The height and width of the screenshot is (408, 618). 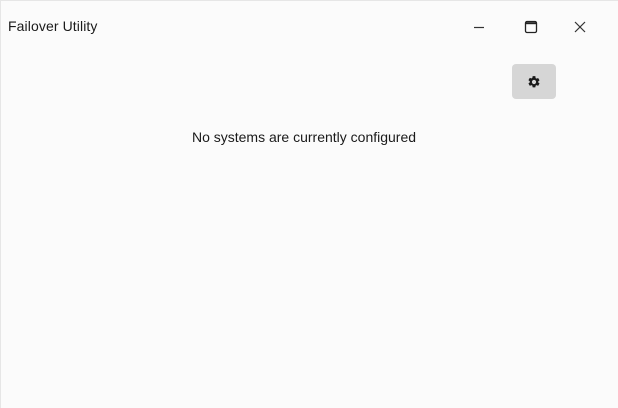 I want to click on maximize-button, so click(x=531, y=27).